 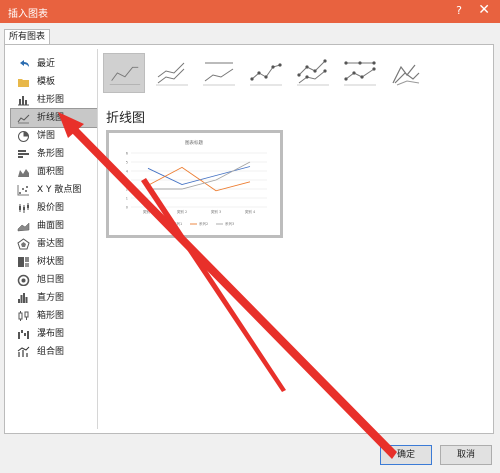 I want to click on x-tick-label: 类别 1, so click(x=148, y=211).